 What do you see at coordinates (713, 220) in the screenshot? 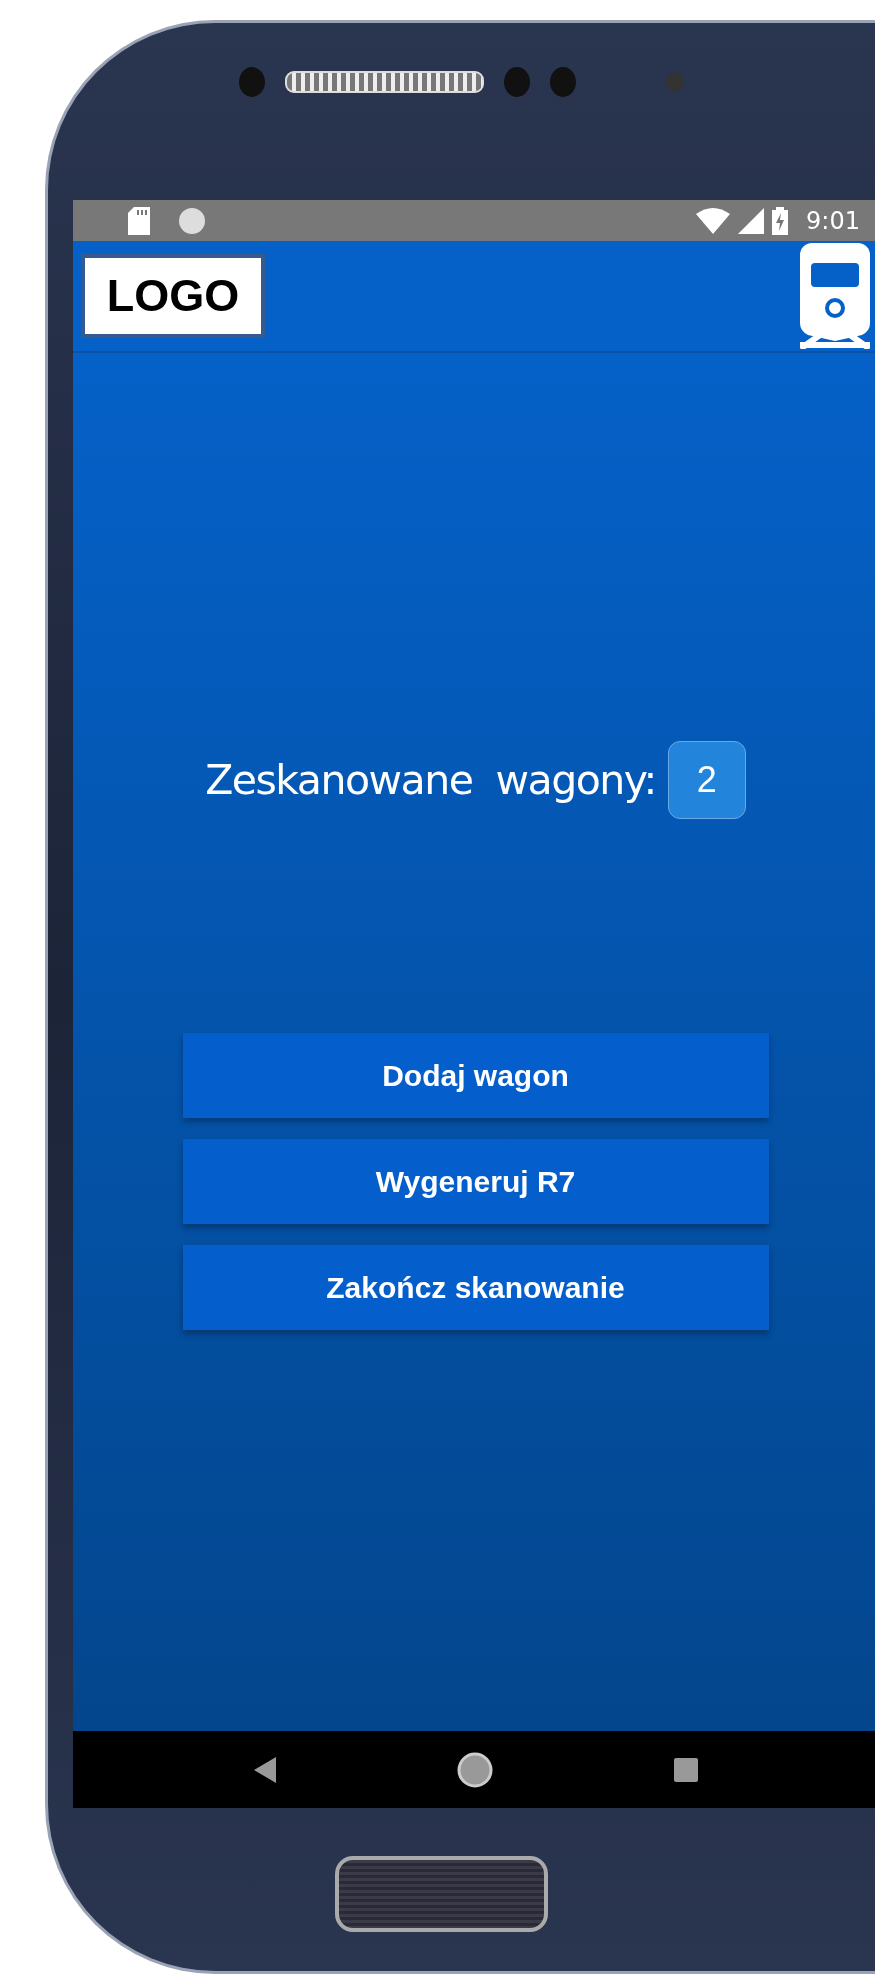
I see `wifi-icon` at bounding box center [713, 220].